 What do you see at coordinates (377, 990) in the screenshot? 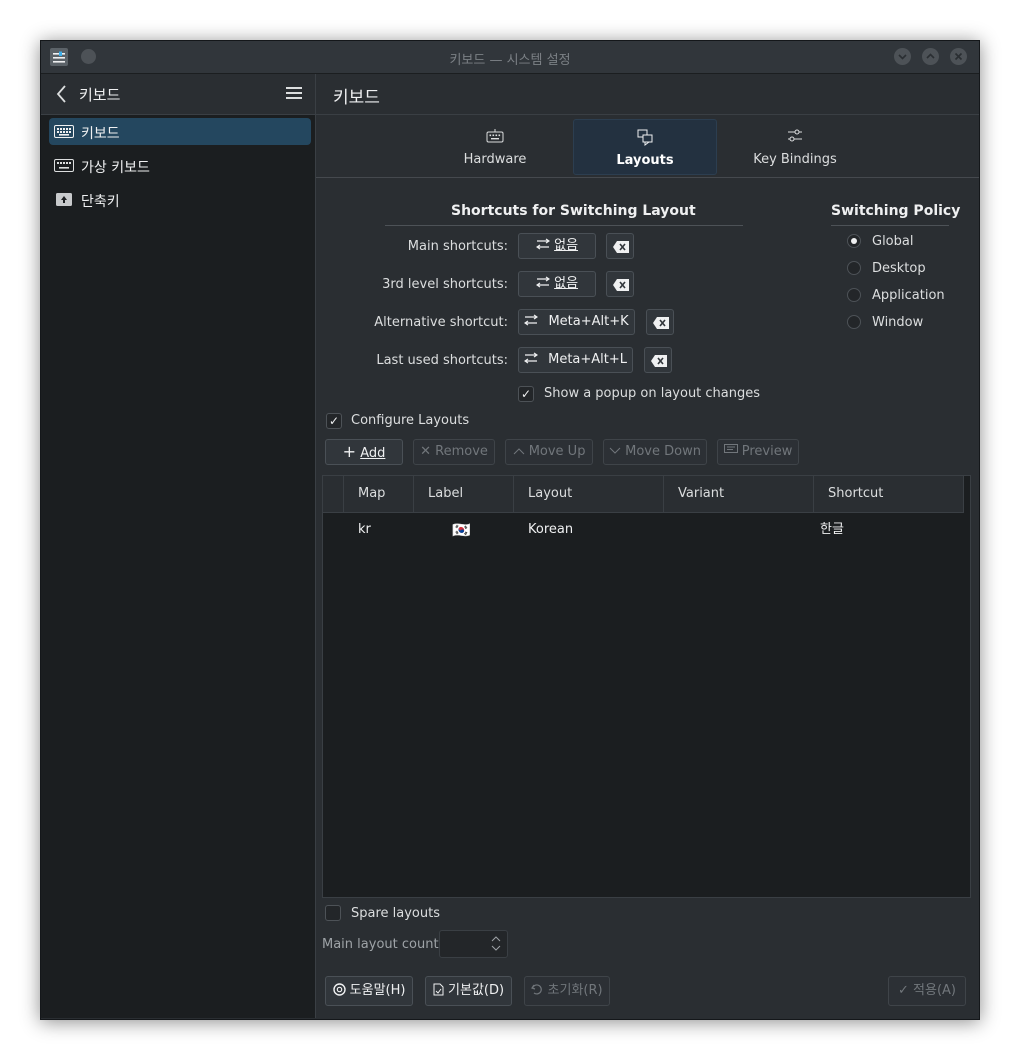
I see `help-button-label: 도움말(H)` at bounding box center [377, 990].